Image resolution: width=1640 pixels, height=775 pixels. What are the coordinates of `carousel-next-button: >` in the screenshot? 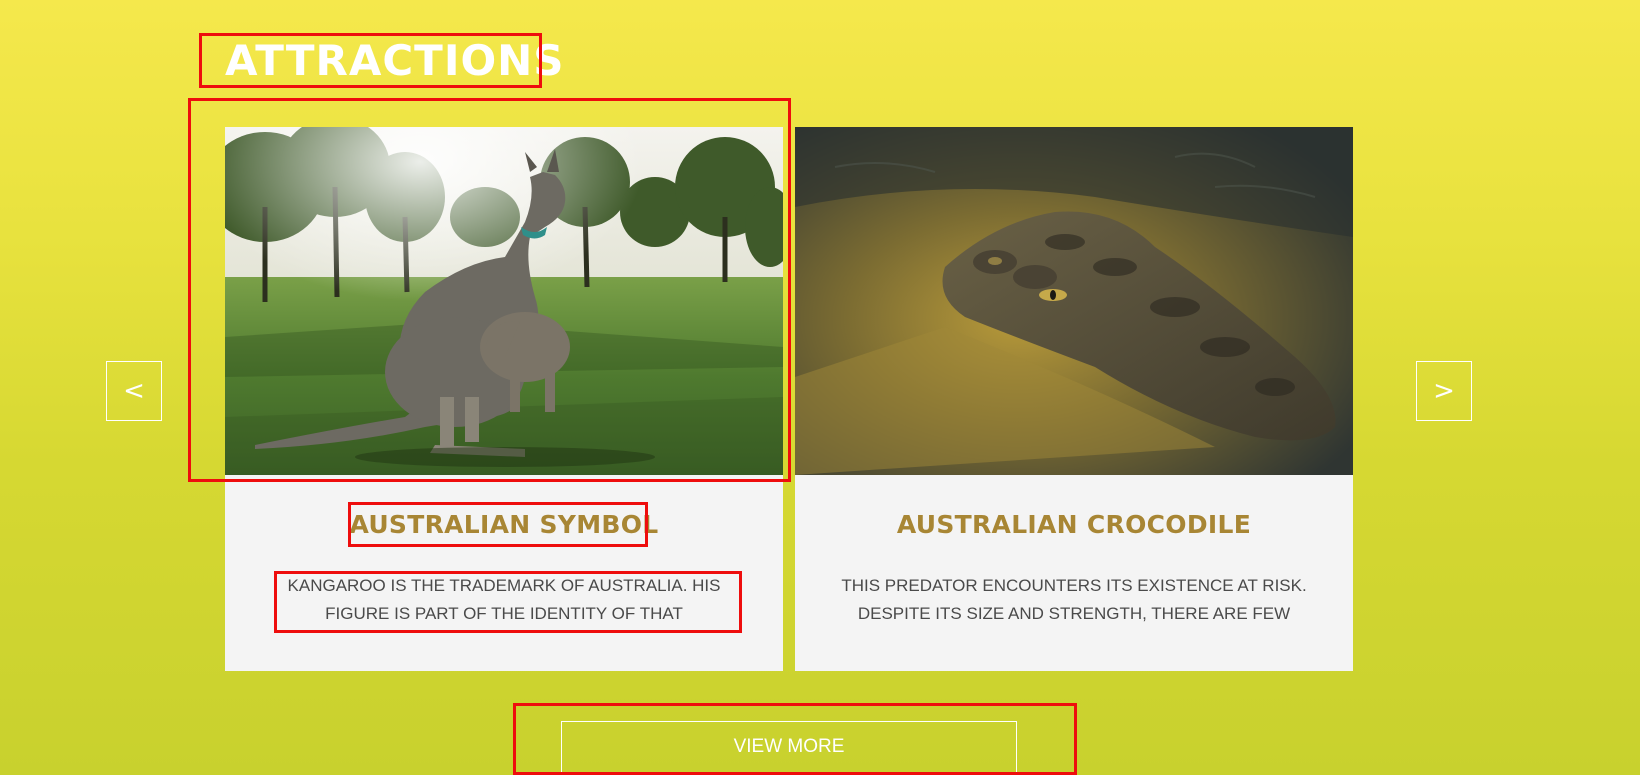 It's located at (1444, 391).